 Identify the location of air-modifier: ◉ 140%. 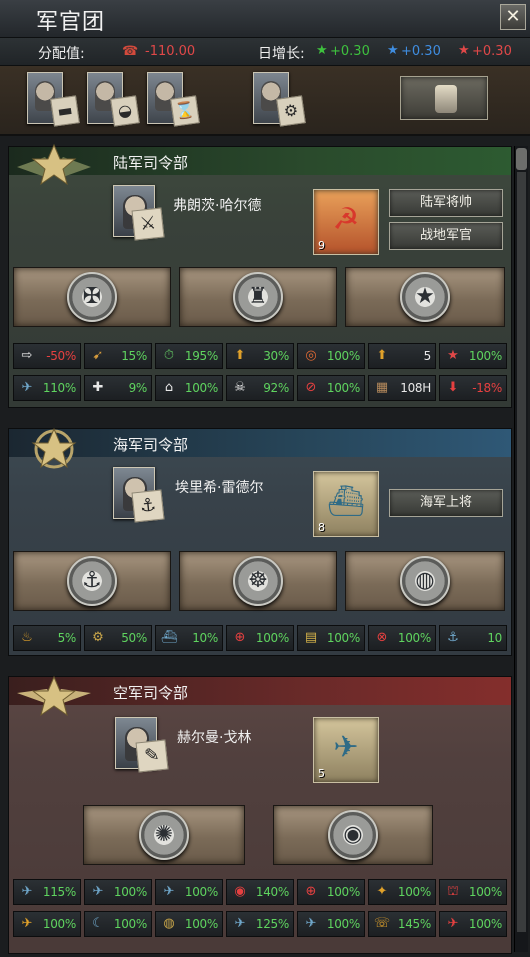
(260, 892).